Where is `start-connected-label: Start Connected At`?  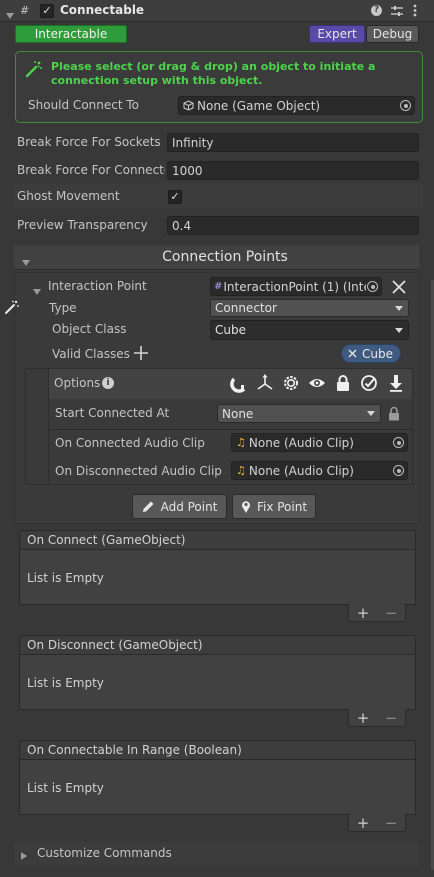 start-connected-label: Start Connected At is located at coordinates (112, 413).